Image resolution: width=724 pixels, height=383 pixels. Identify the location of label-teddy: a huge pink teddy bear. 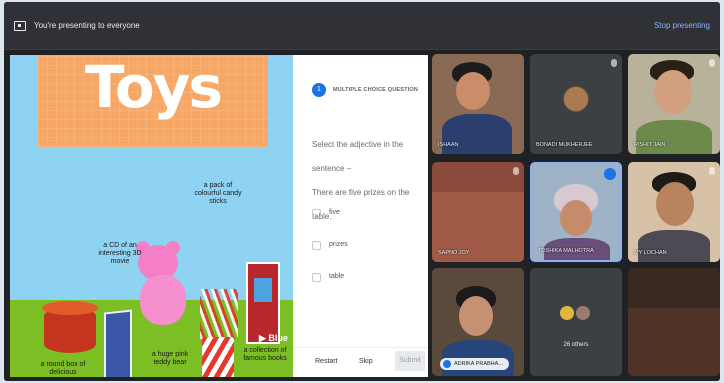
(170, 358).